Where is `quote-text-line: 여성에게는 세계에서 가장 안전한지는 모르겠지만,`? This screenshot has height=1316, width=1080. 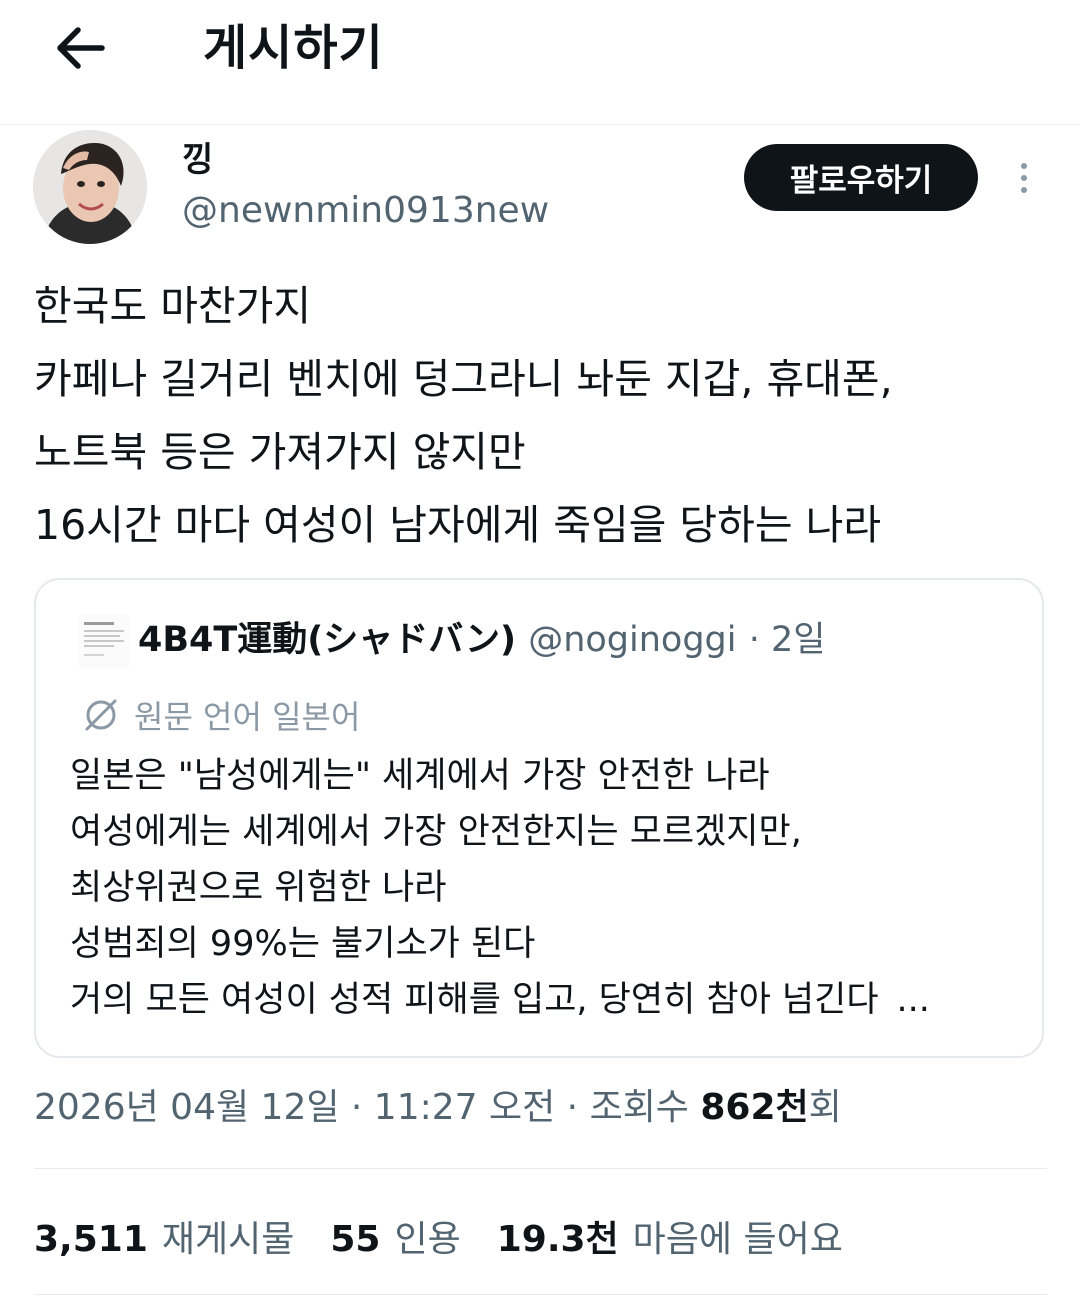
quote-text-line: 여성에게는 세계에서 가장 안전한지는 모르겠지만, is located at coordinates (436, 832).